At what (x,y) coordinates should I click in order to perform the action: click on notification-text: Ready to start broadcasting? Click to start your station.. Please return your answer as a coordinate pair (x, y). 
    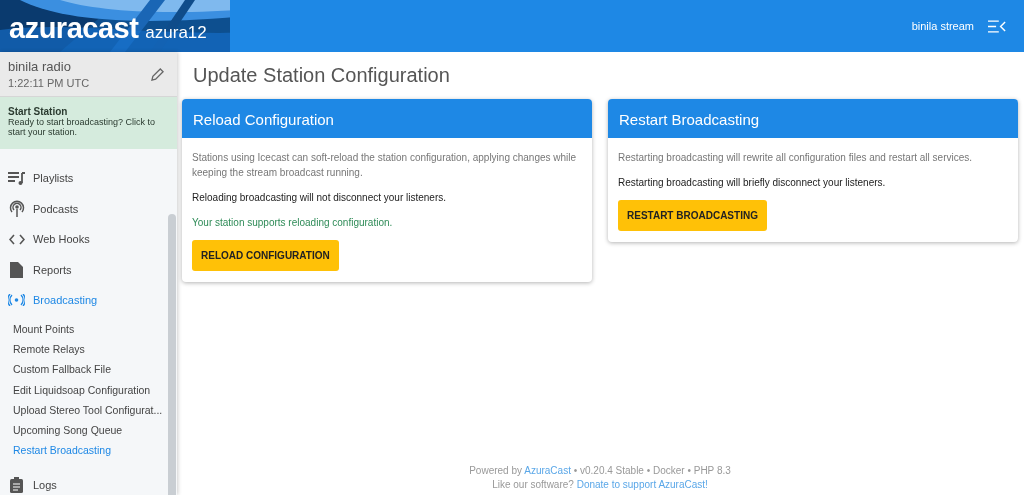
    Looking at the image, I should click on (82, 127).